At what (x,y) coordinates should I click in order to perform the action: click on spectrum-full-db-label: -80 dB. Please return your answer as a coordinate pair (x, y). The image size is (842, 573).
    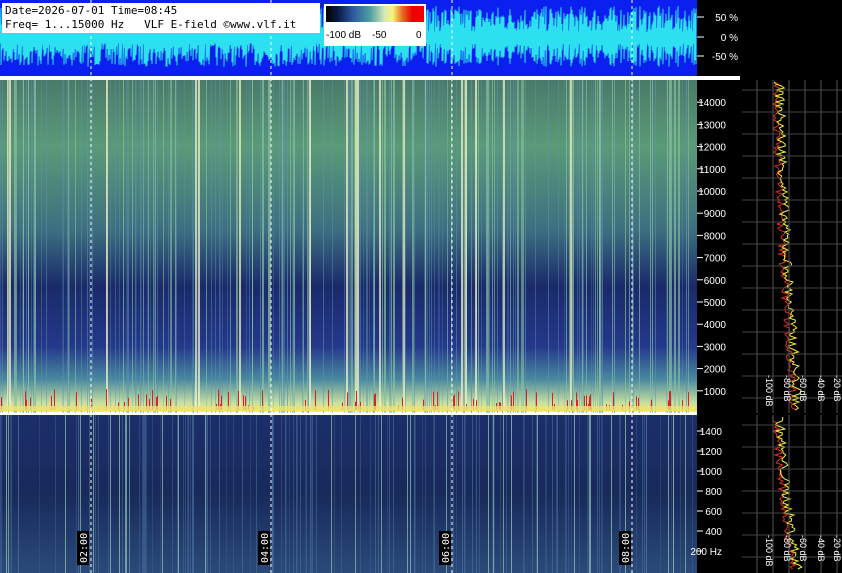
    Looking at the image, I should click on (787, 388).